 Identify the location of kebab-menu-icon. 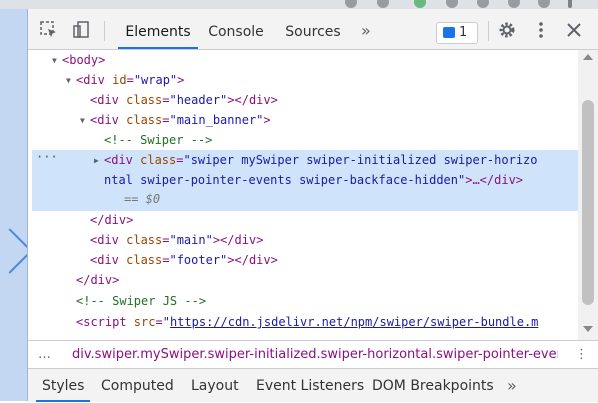
(541, 30).